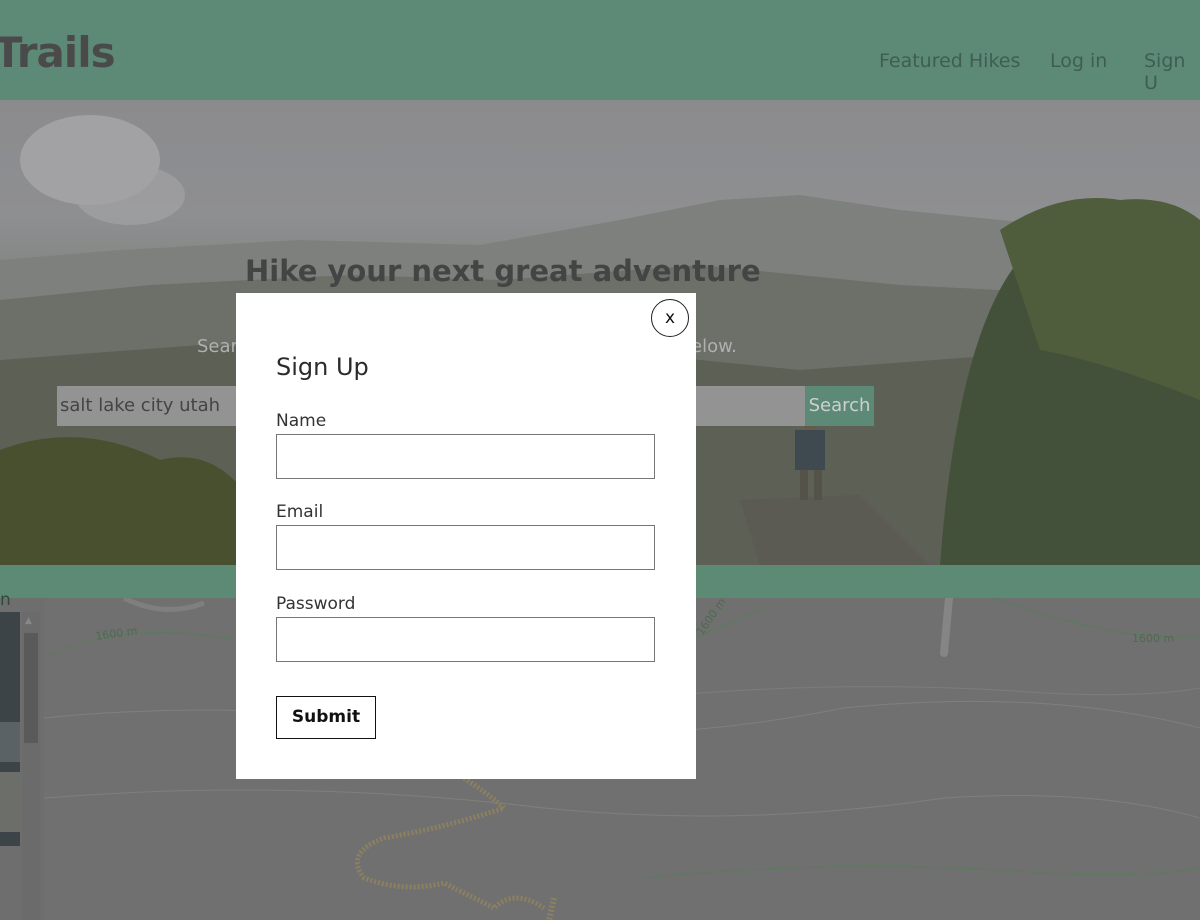 The image size is (1200, 920). Describe the element at coordinates (326, 717) in the screenshot. I see `submit-button: Submit` at that location.